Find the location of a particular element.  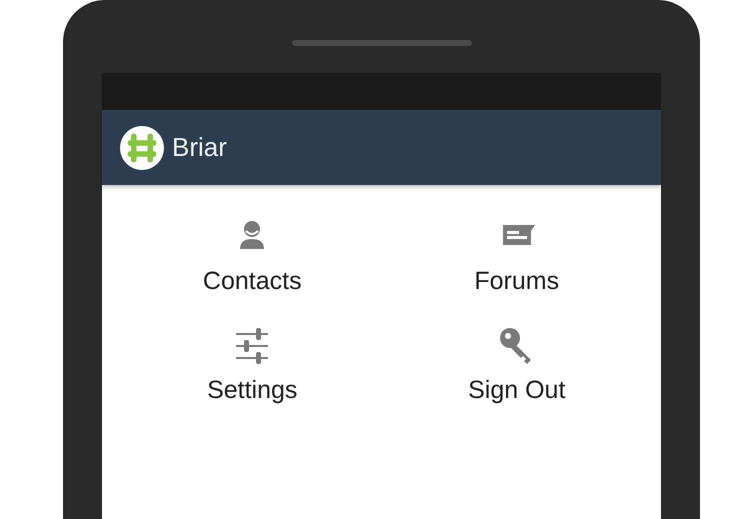

menu-item: Settings is located at coordinates (252, 365).